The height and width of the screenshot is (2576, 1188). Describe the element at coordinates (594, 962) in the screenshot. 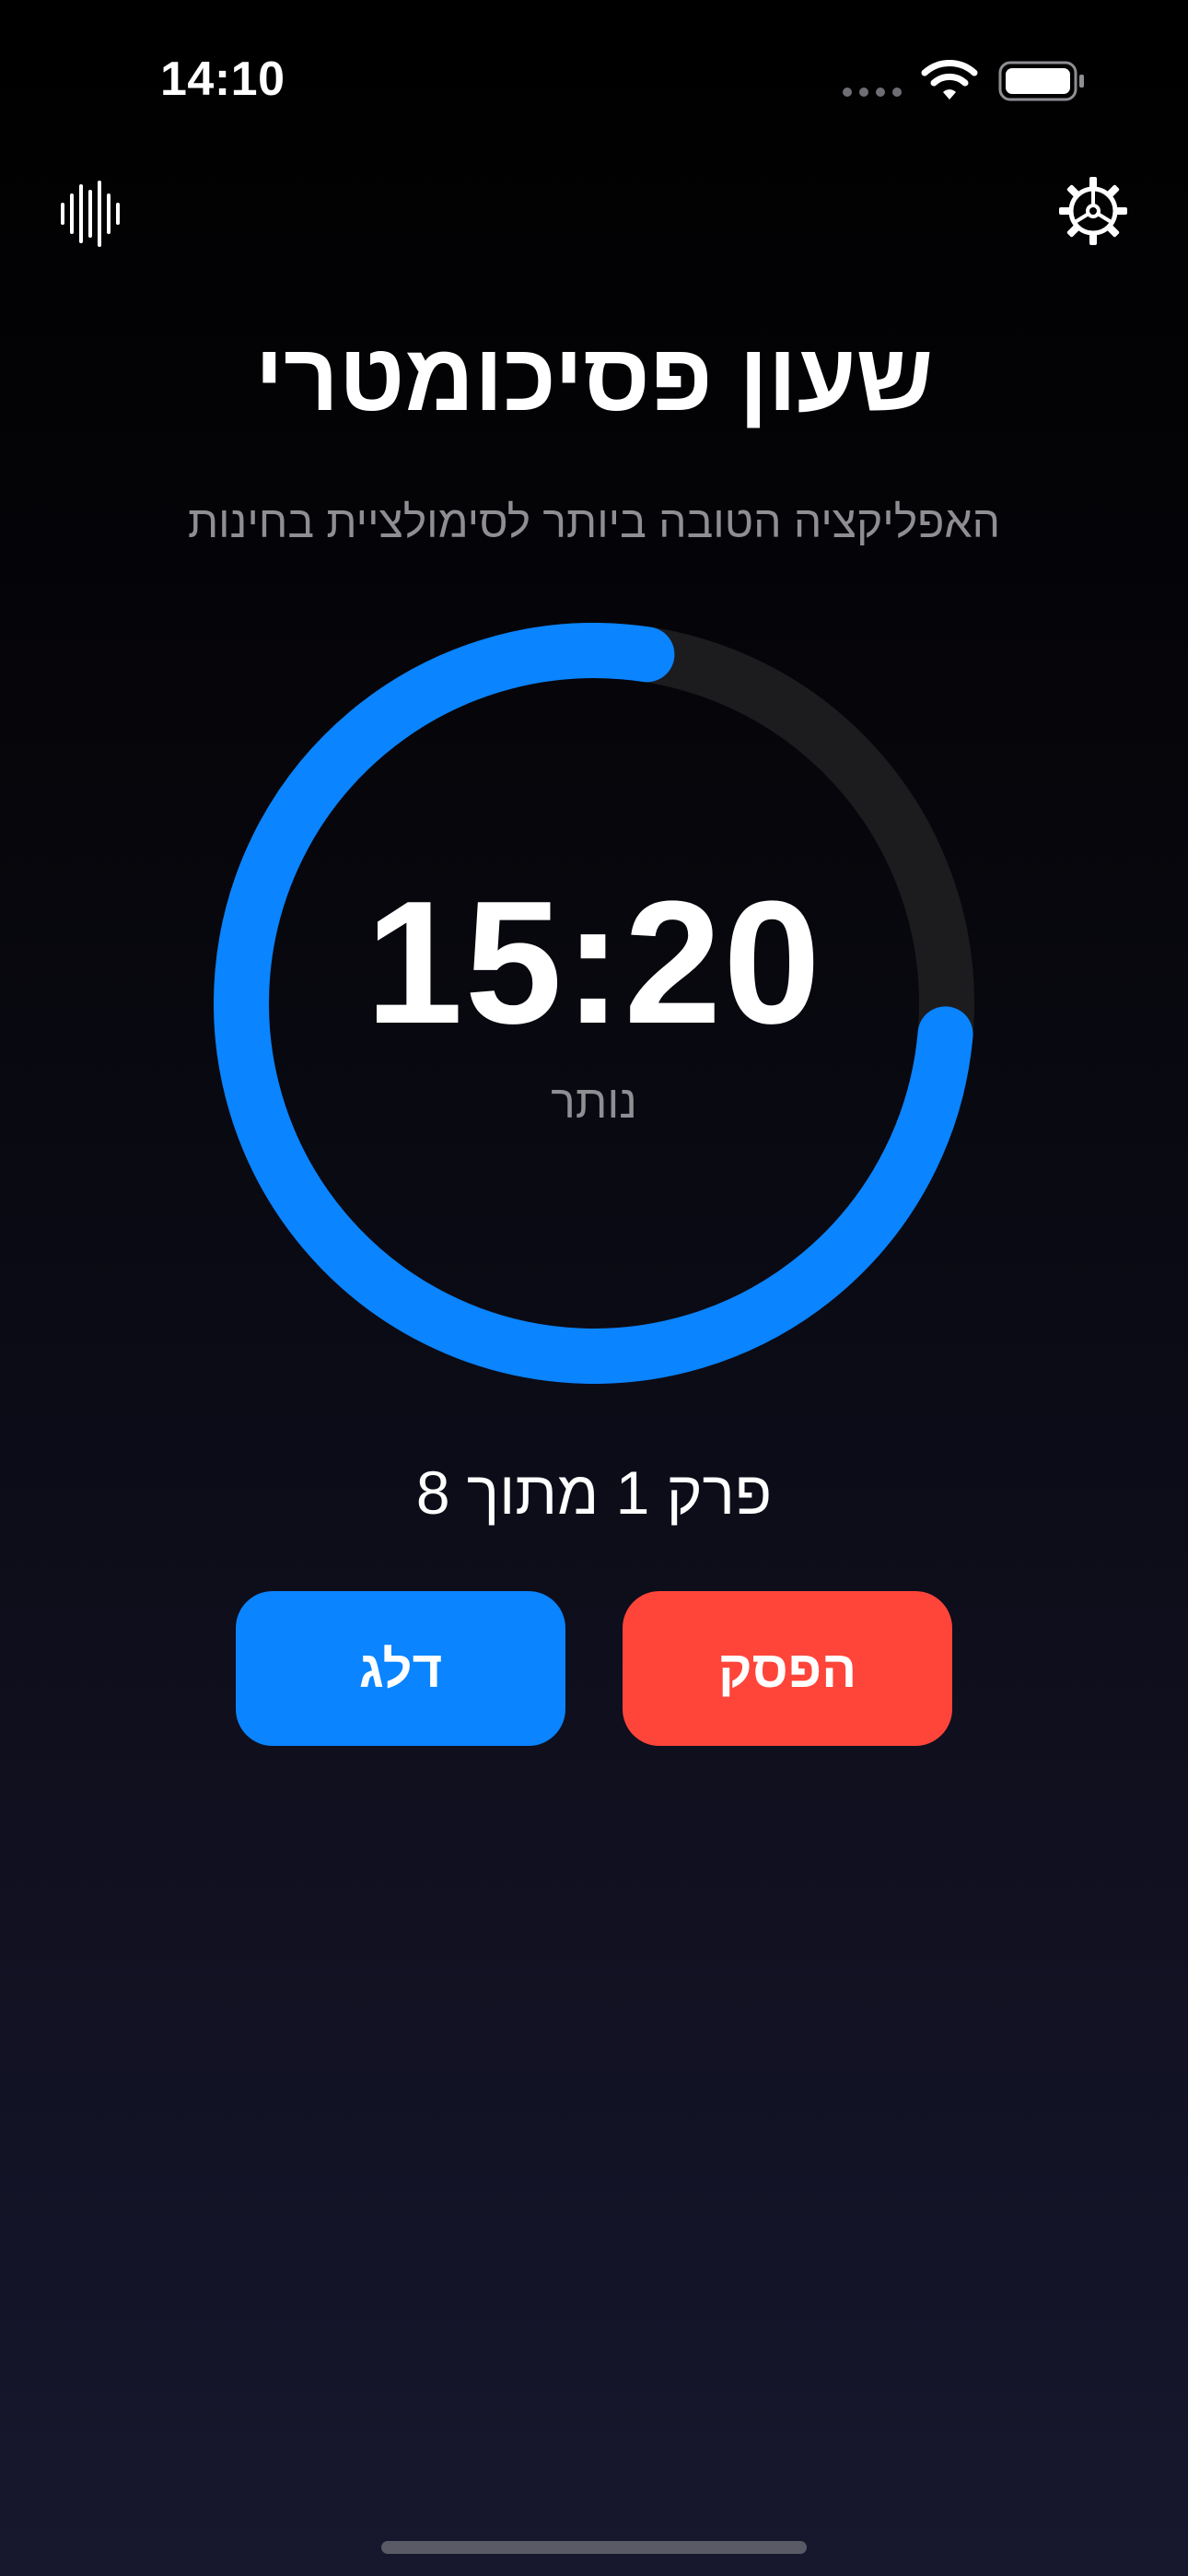

I see `timer-value: 15:20` at that location.